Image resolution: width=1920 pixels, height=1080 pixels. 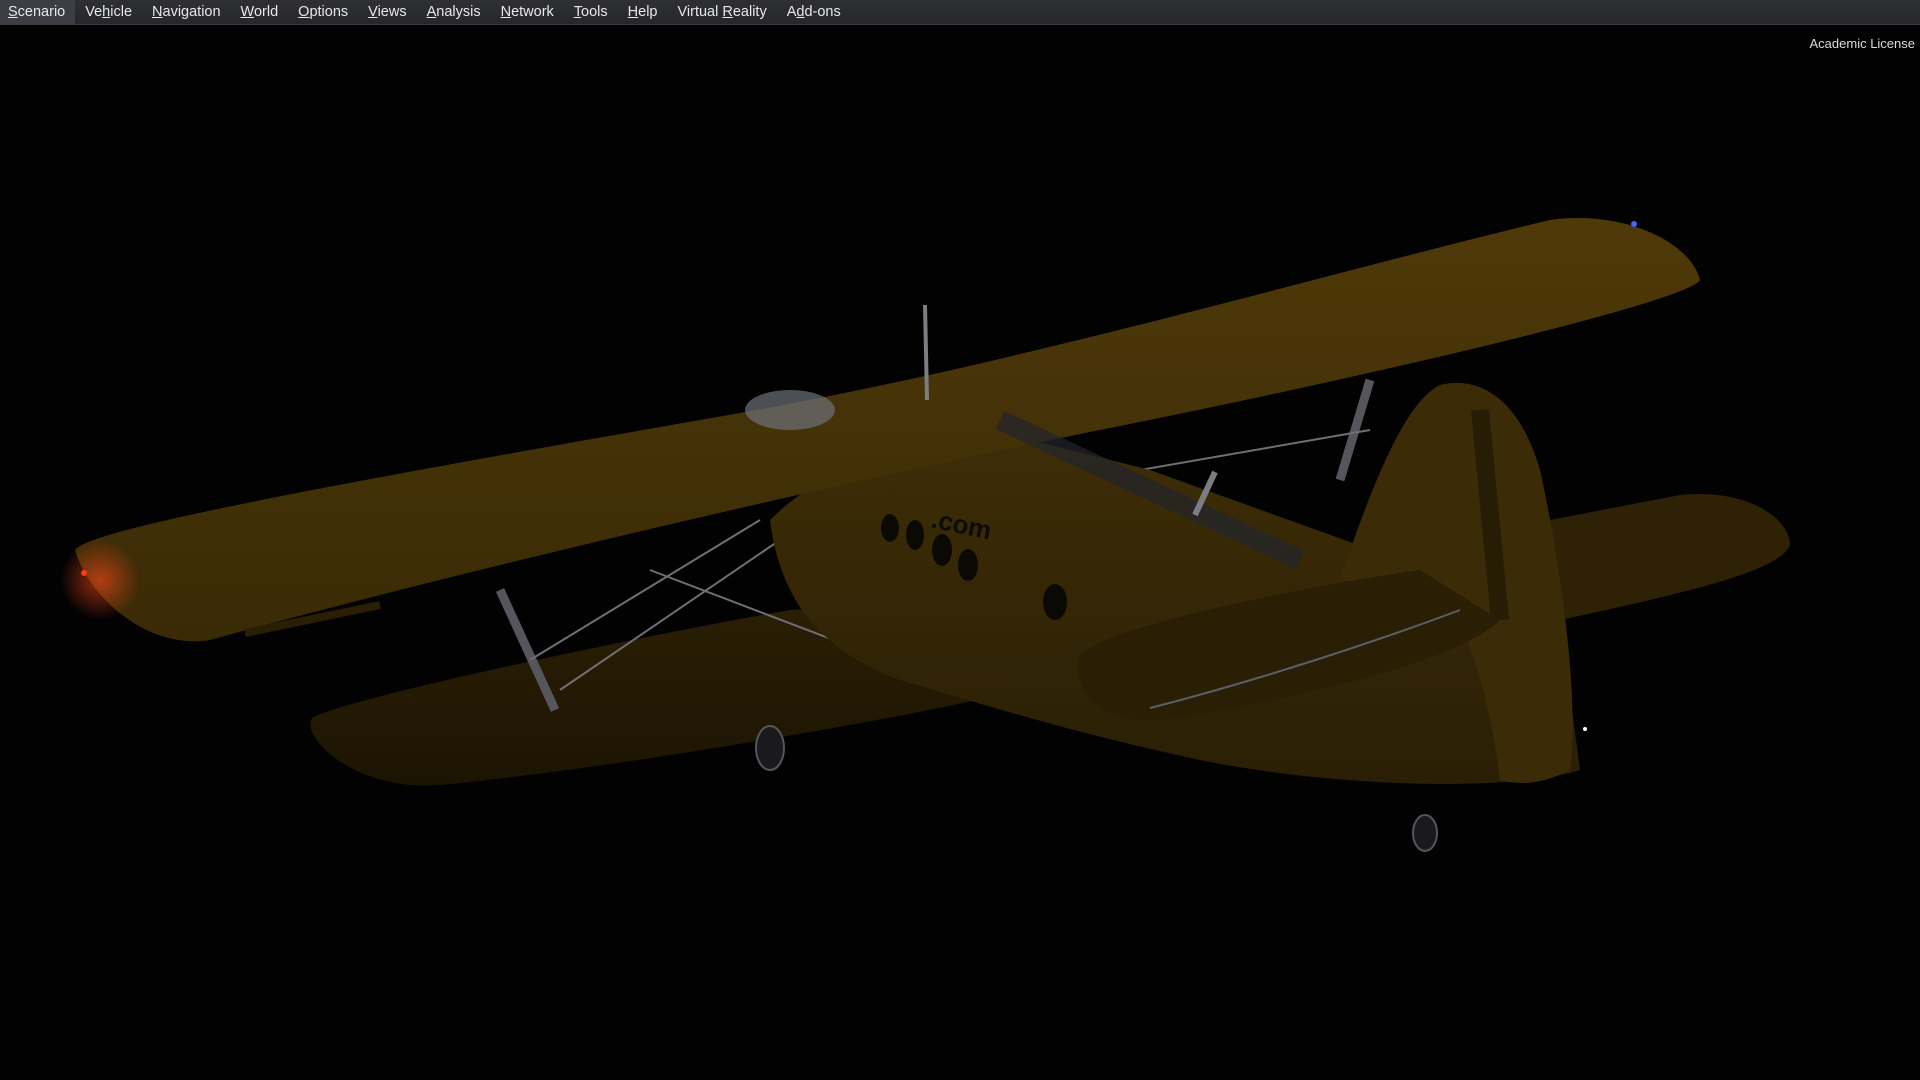 I want to click on tail-light-white, so click(x=1585, y=729).